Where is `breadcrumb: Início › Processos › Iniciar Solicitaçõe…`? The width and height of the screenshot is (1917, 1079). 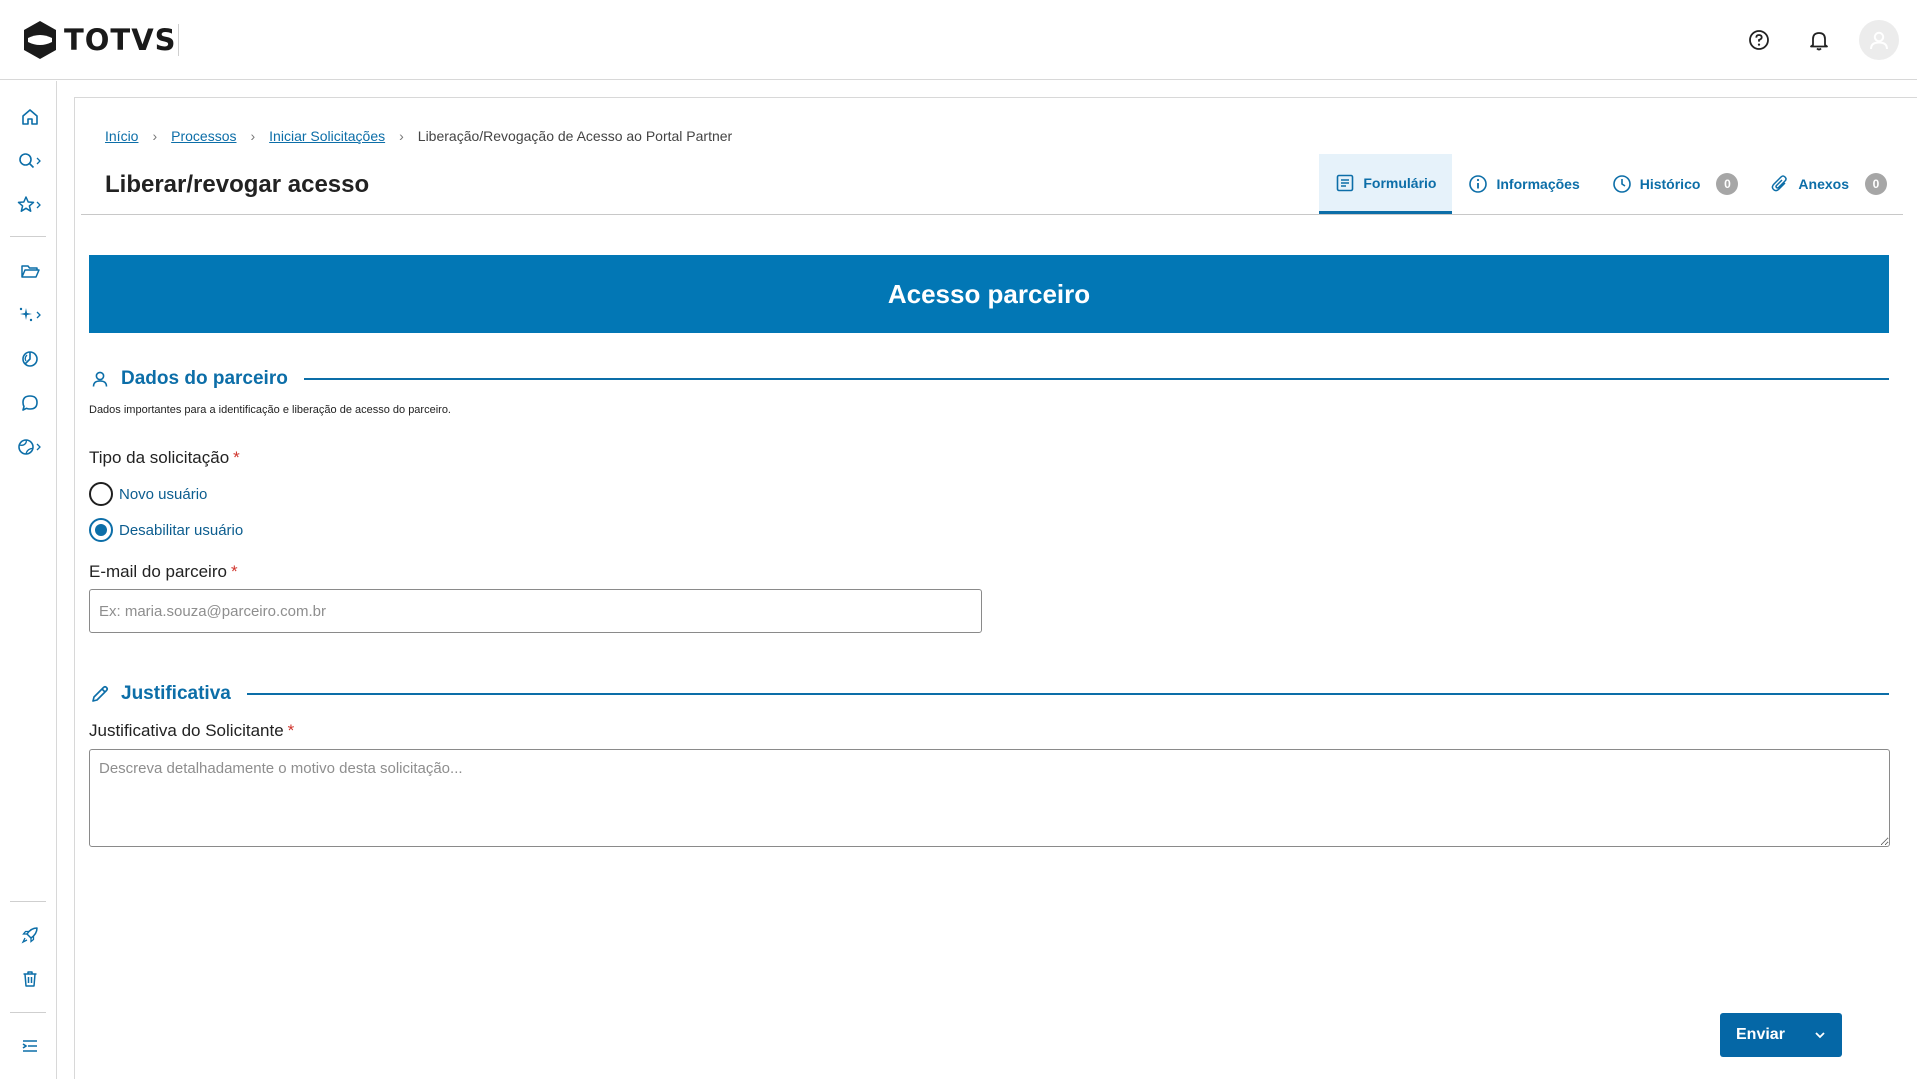
breadcrumb: Início › Processos › Iniciar Solicitaçõe… is located at coordinates (418, 136).